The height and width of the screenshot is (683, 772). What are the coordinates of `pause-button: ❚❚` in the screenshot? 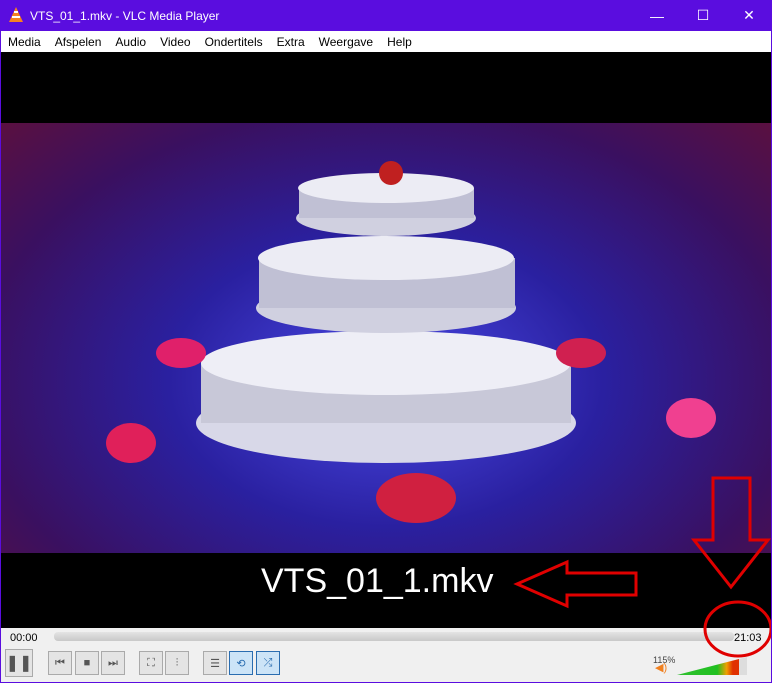 It's located at (19, 663).